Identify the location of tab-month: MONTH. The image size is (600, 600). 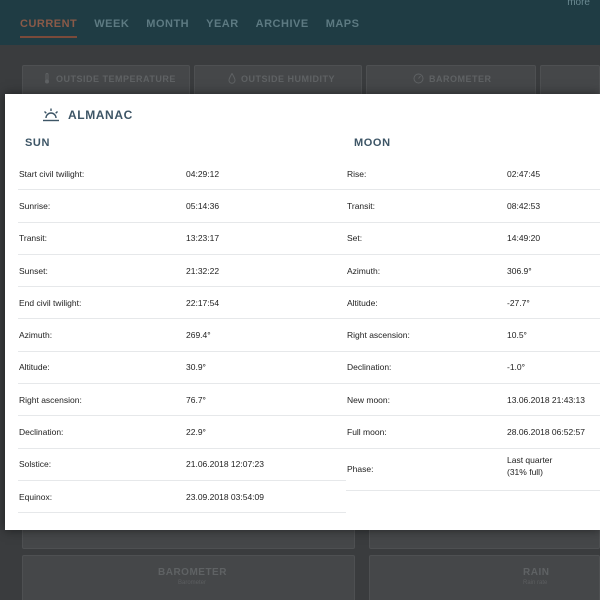
(167, 28).